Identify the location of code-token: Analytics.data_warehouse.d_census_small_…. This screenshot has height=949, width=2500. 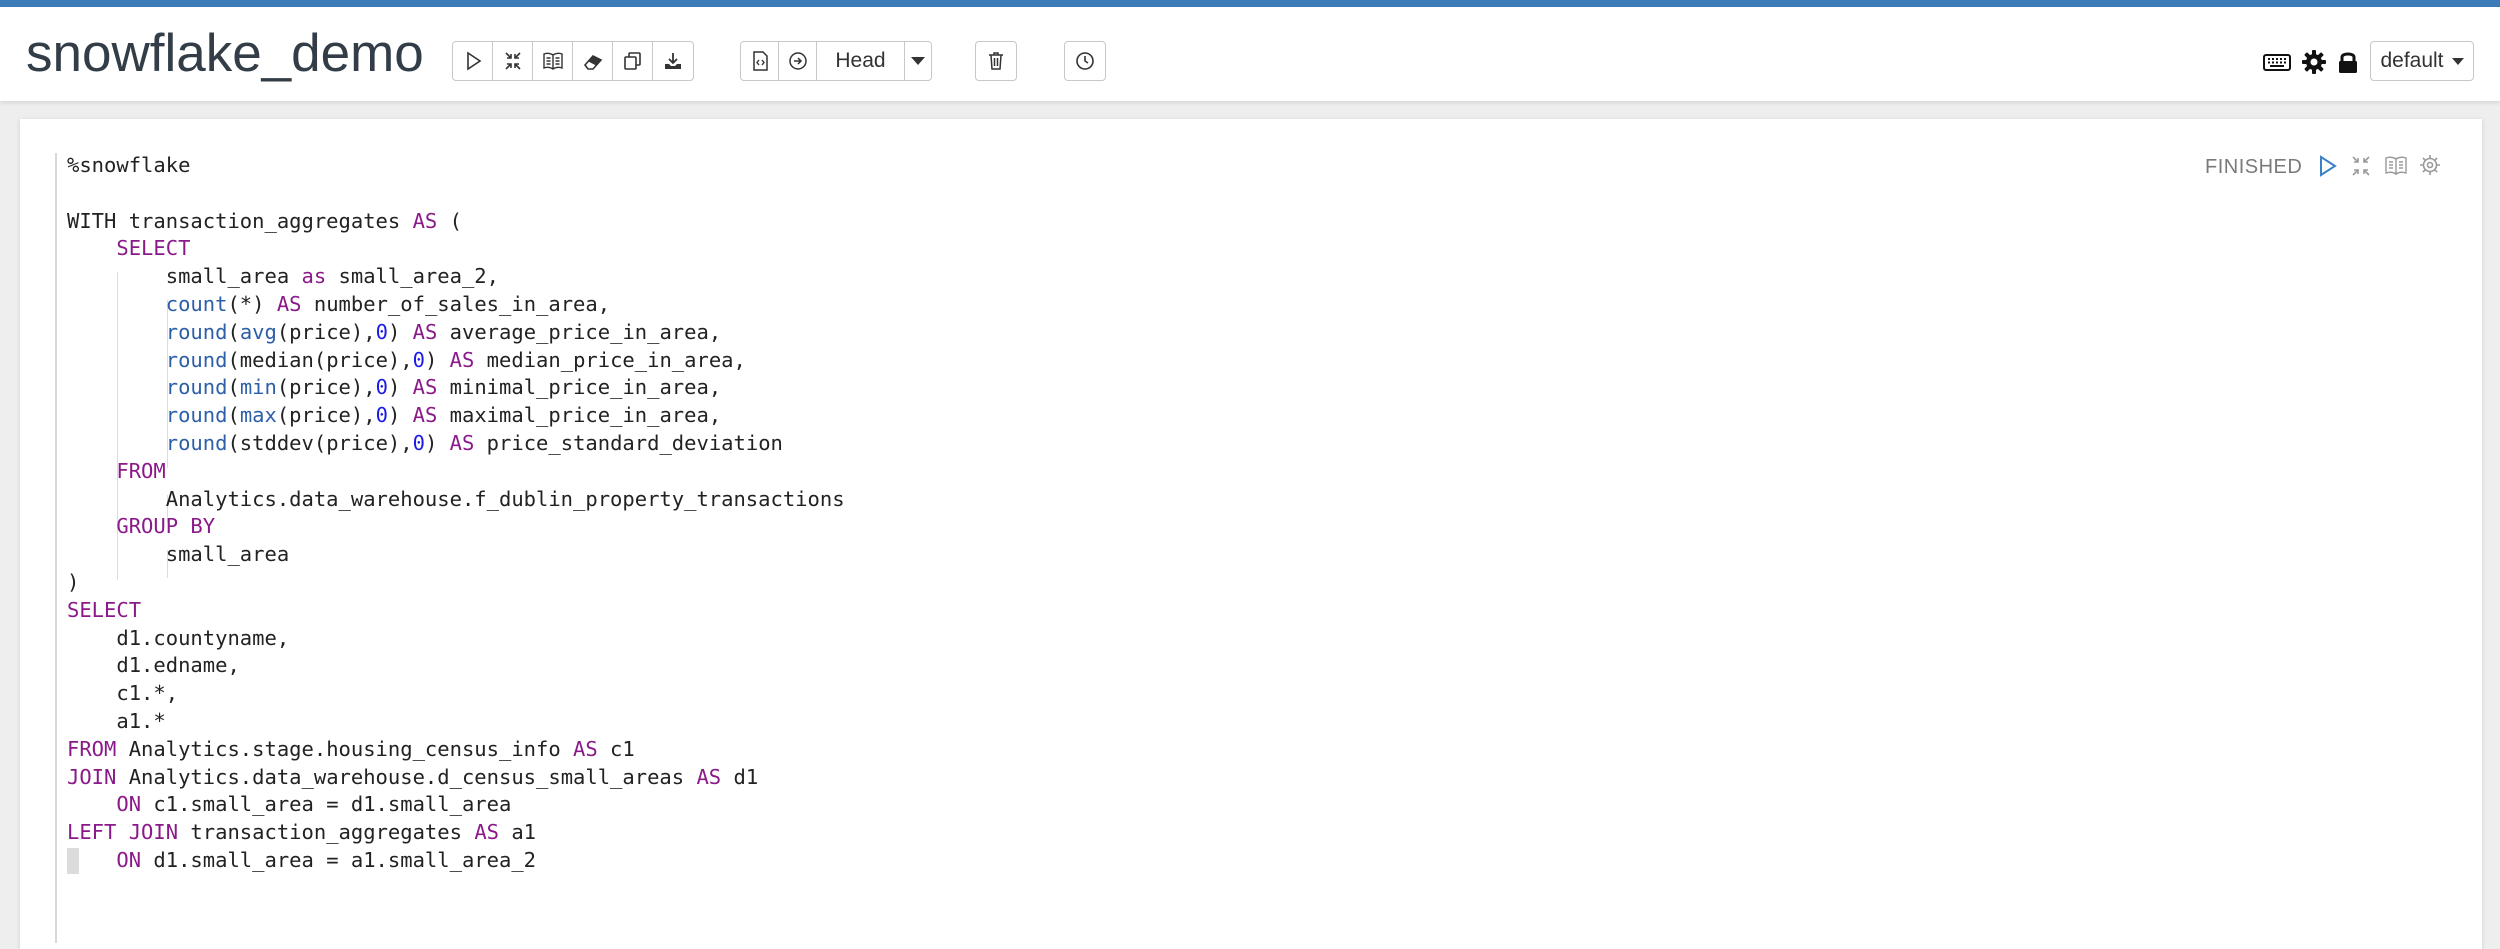
(406, 776).